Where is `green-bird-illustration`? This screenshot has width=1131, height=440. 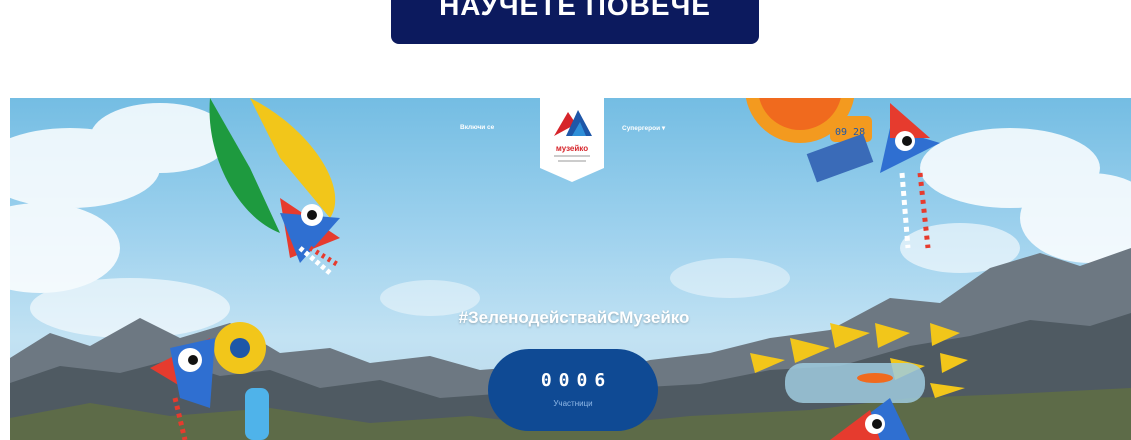 green-bird-illustration is located at coordinates (275, 186).